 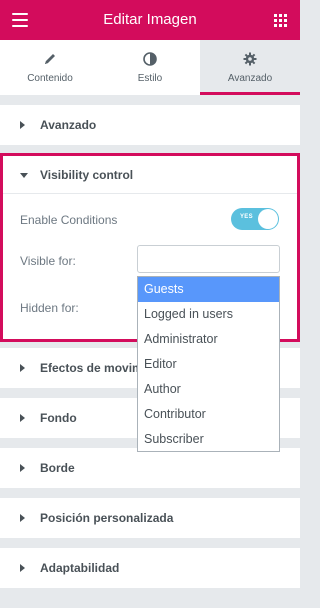 I want to click on panel-tabs: Contenido Estilo Avanzado, so click(x=150, y=67).